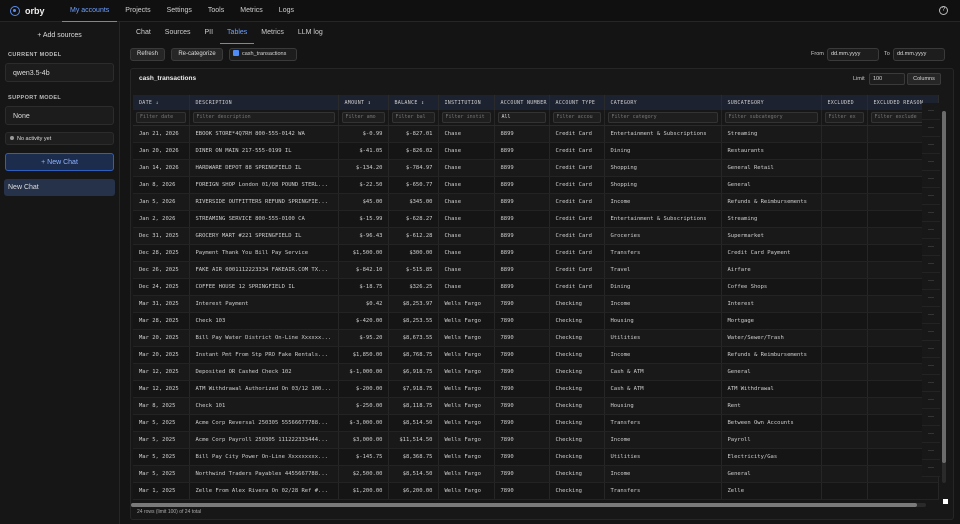 This screenshot has width=960, height=524. What do you see at coordinates (466, 102) in the screenshot?
I see `column-header: INSTITUTION` at bounding box center [466, 102].